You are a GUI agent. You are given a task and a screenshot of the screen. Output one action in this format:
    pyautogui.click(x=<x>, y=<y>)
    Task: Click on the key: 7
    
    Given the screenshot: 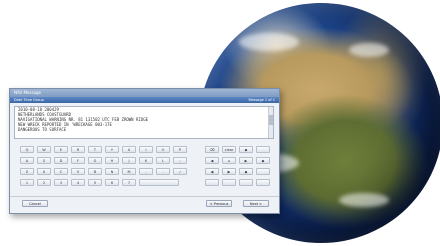 What is the action you would take?
    pyautogui.click(x=129, y=182)
    